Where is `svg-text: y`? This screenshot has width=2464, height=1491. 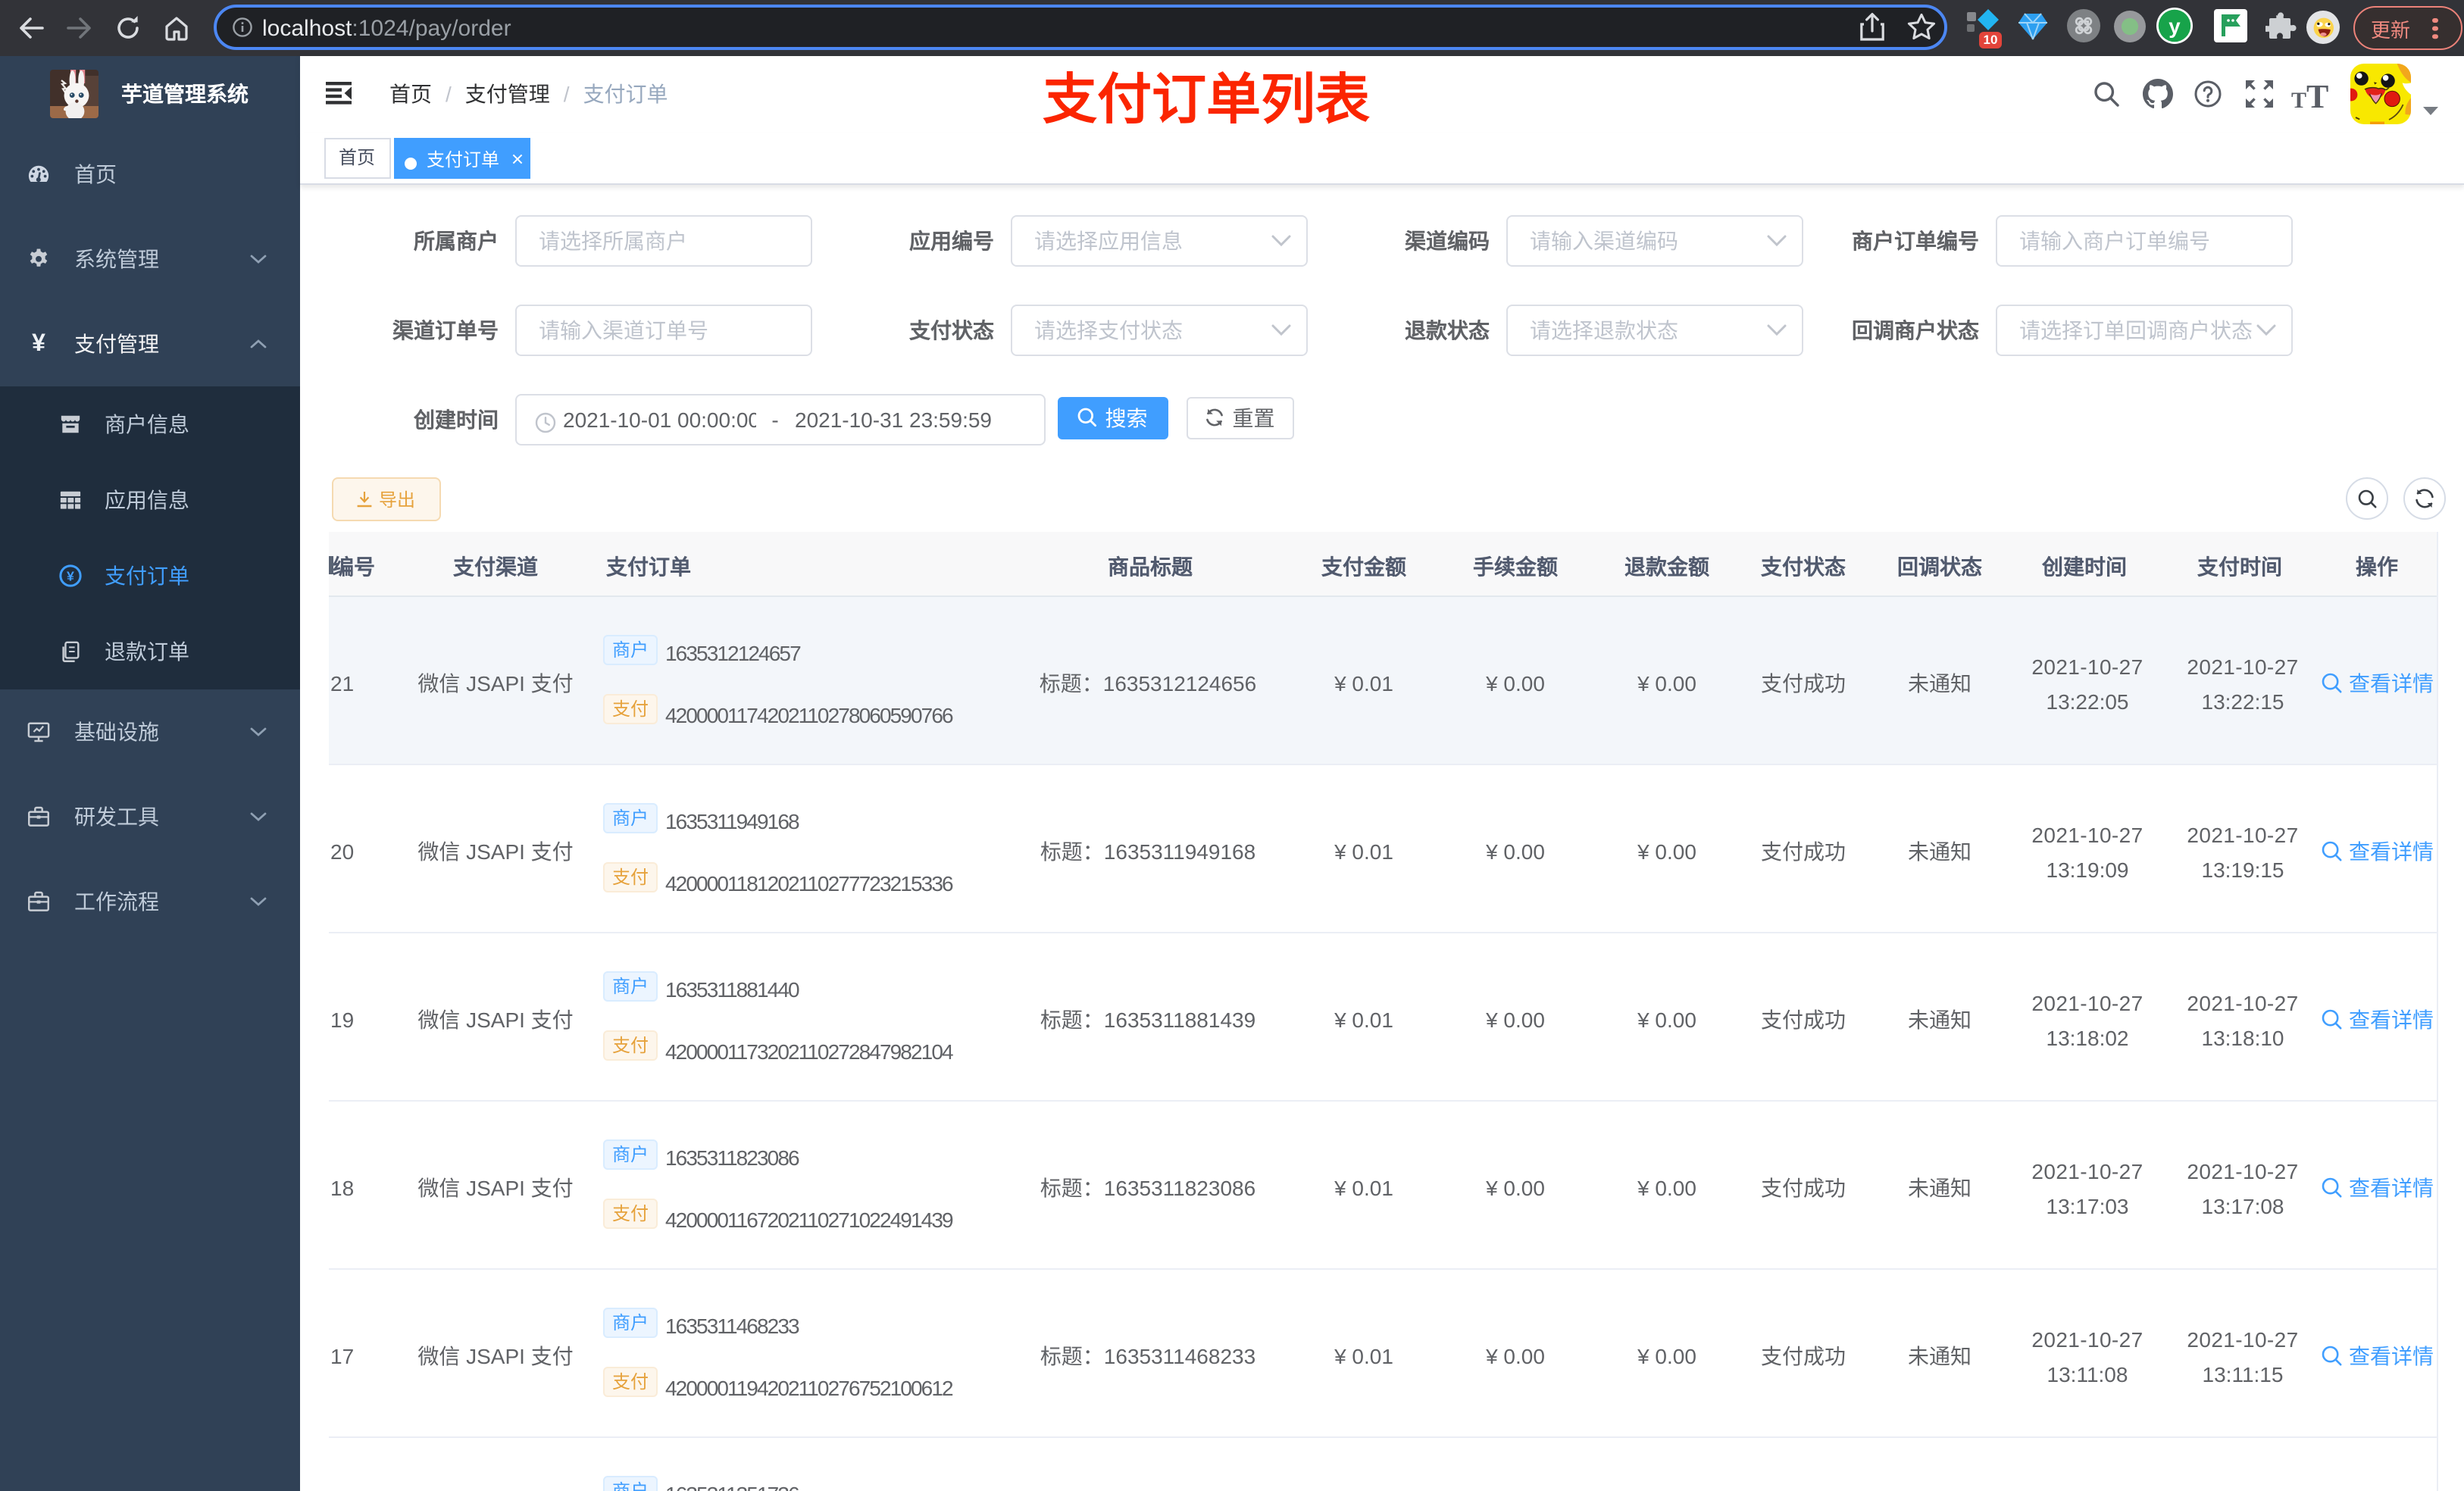 svg-text: y is located at coordinates (2175, 26).